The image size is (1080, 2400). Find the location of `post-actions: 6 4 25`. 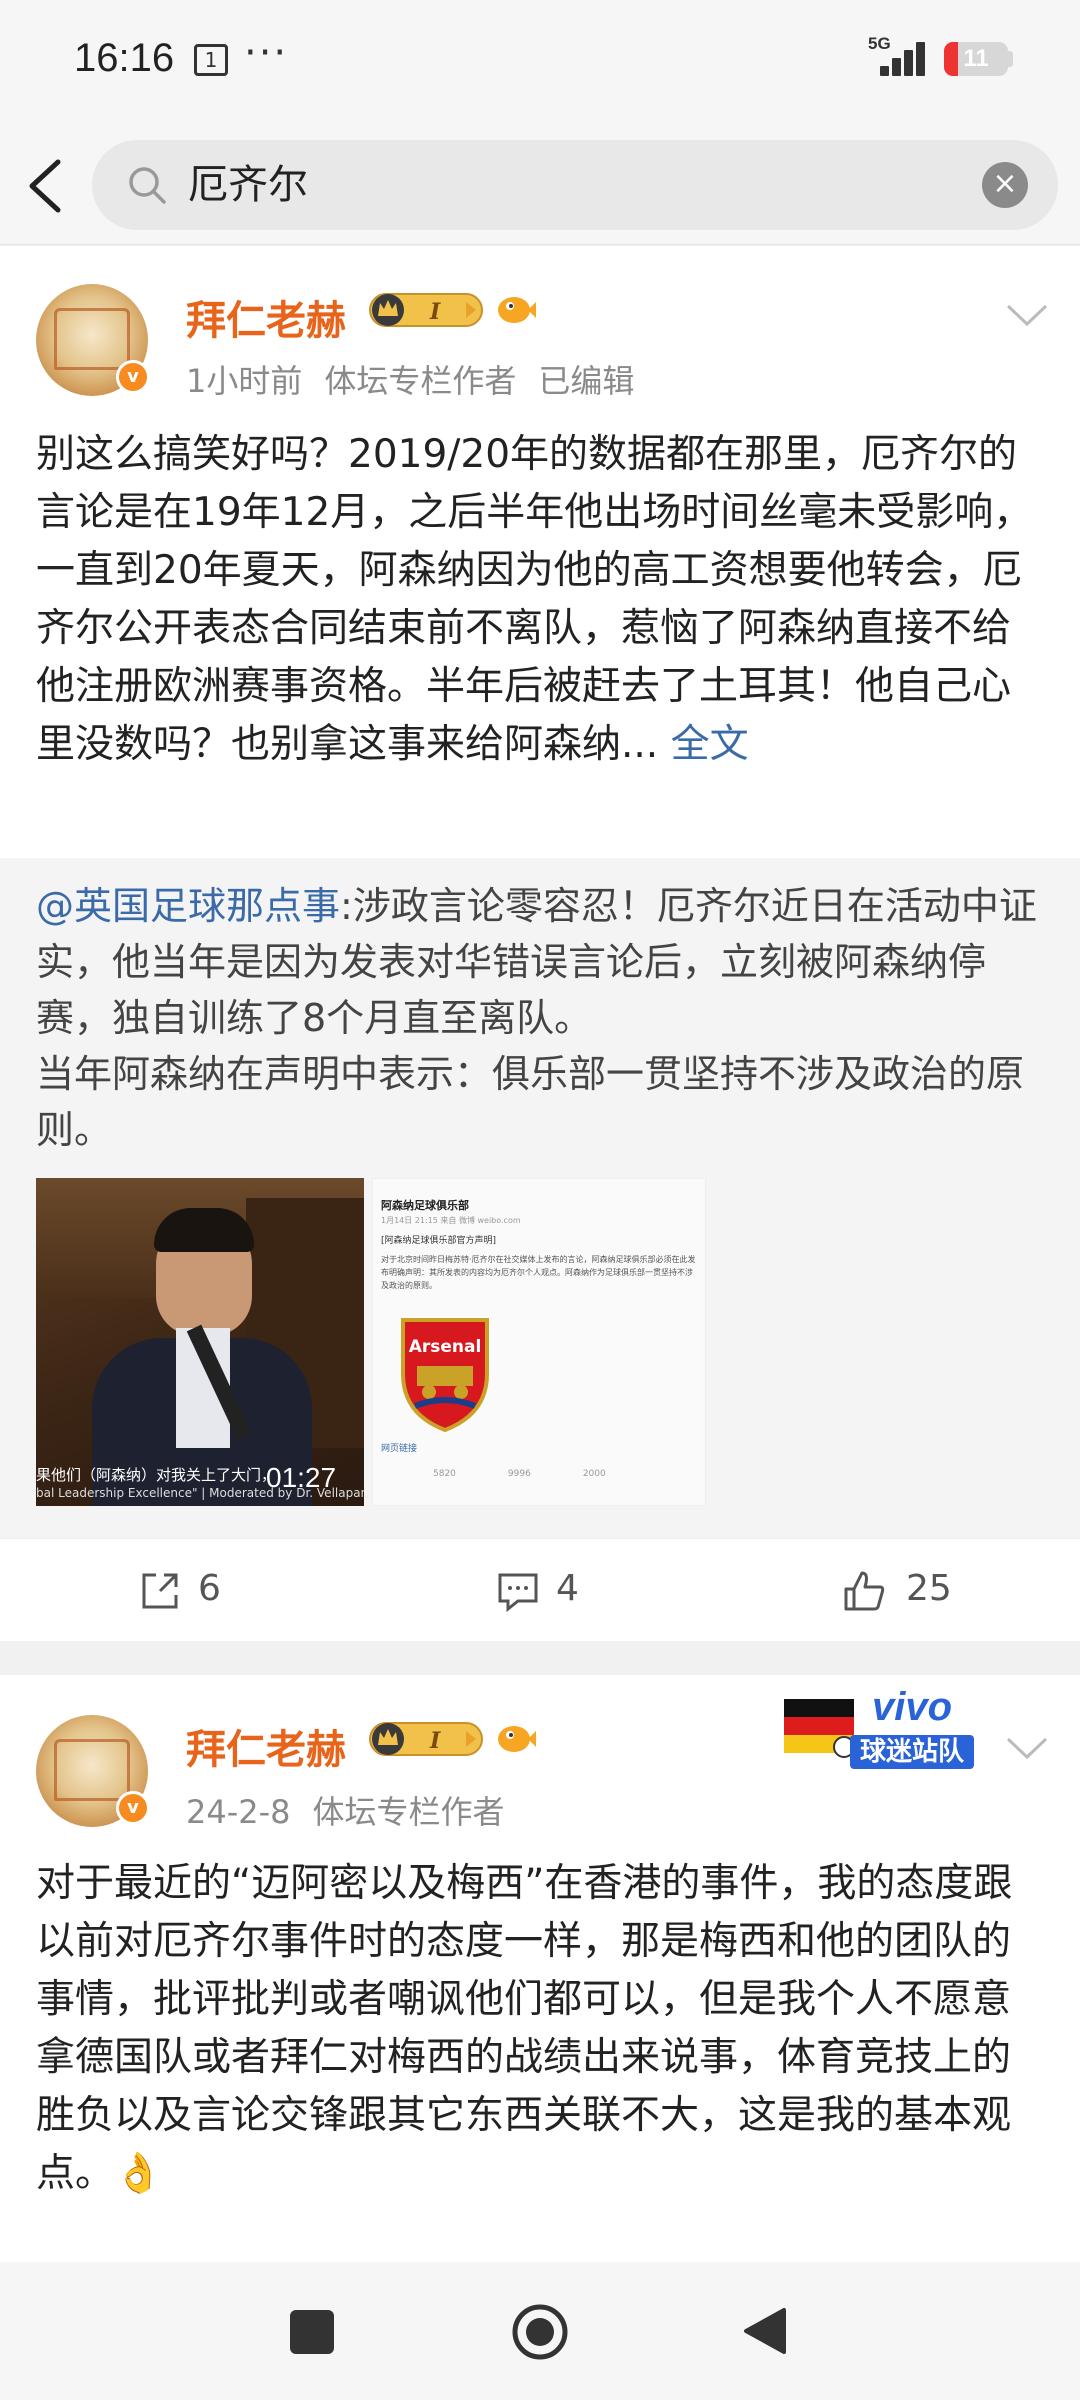

post-actions: 6 4 25 is located at coordinates (540, 1588).